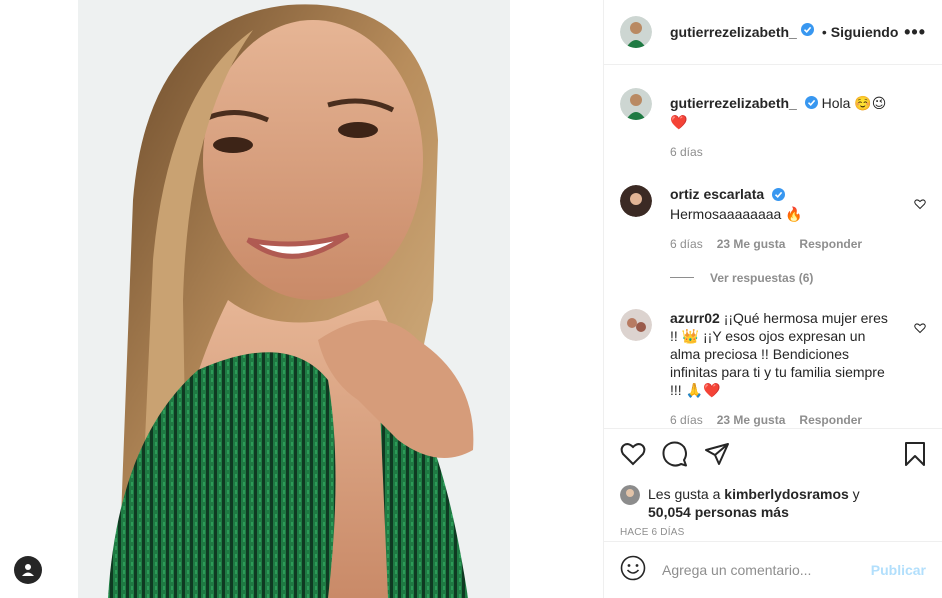 The image size is (942, 598). What do you see at coordinates (798, 124) in the screenshot?
I see `comment-body: gutierrezelizabeth_ Hola ☺️😉❤️ 6 días` at bounding box center [798, 124].